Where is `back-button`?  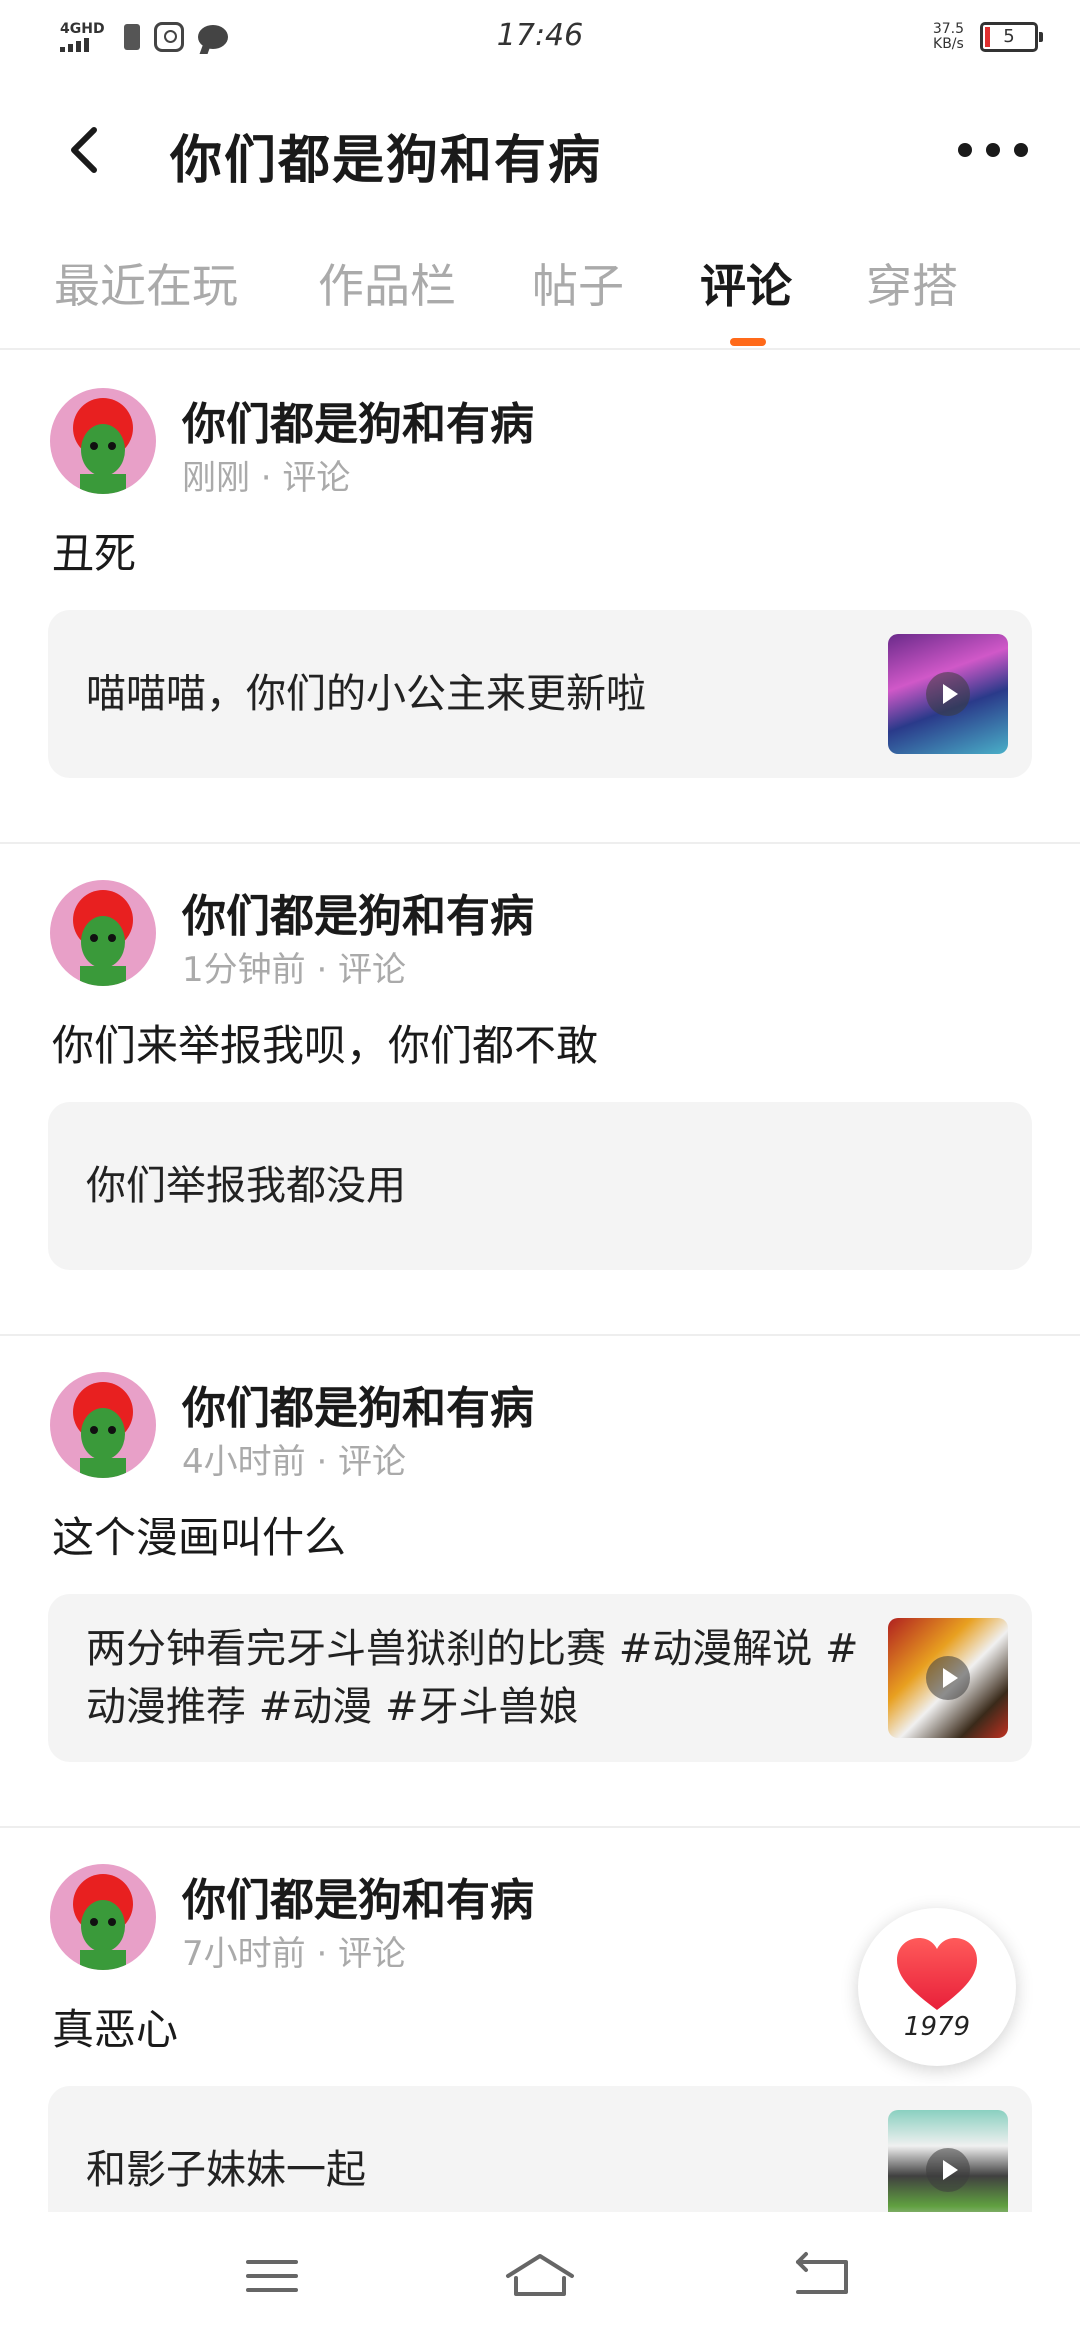
back-button is located at coordinates (85, 150).